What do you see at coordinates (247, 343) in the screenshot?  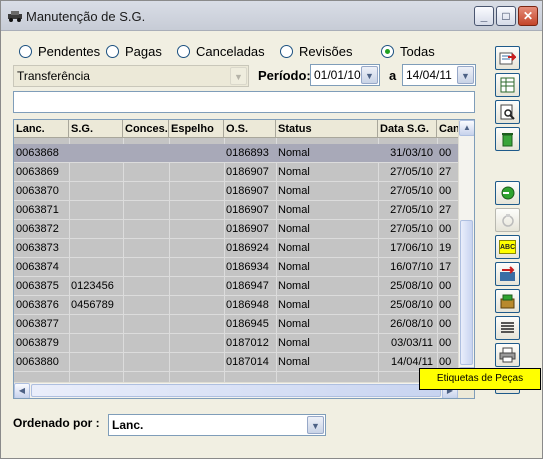 I see `cell-os: 0187012` at bounding box center [247, 343].